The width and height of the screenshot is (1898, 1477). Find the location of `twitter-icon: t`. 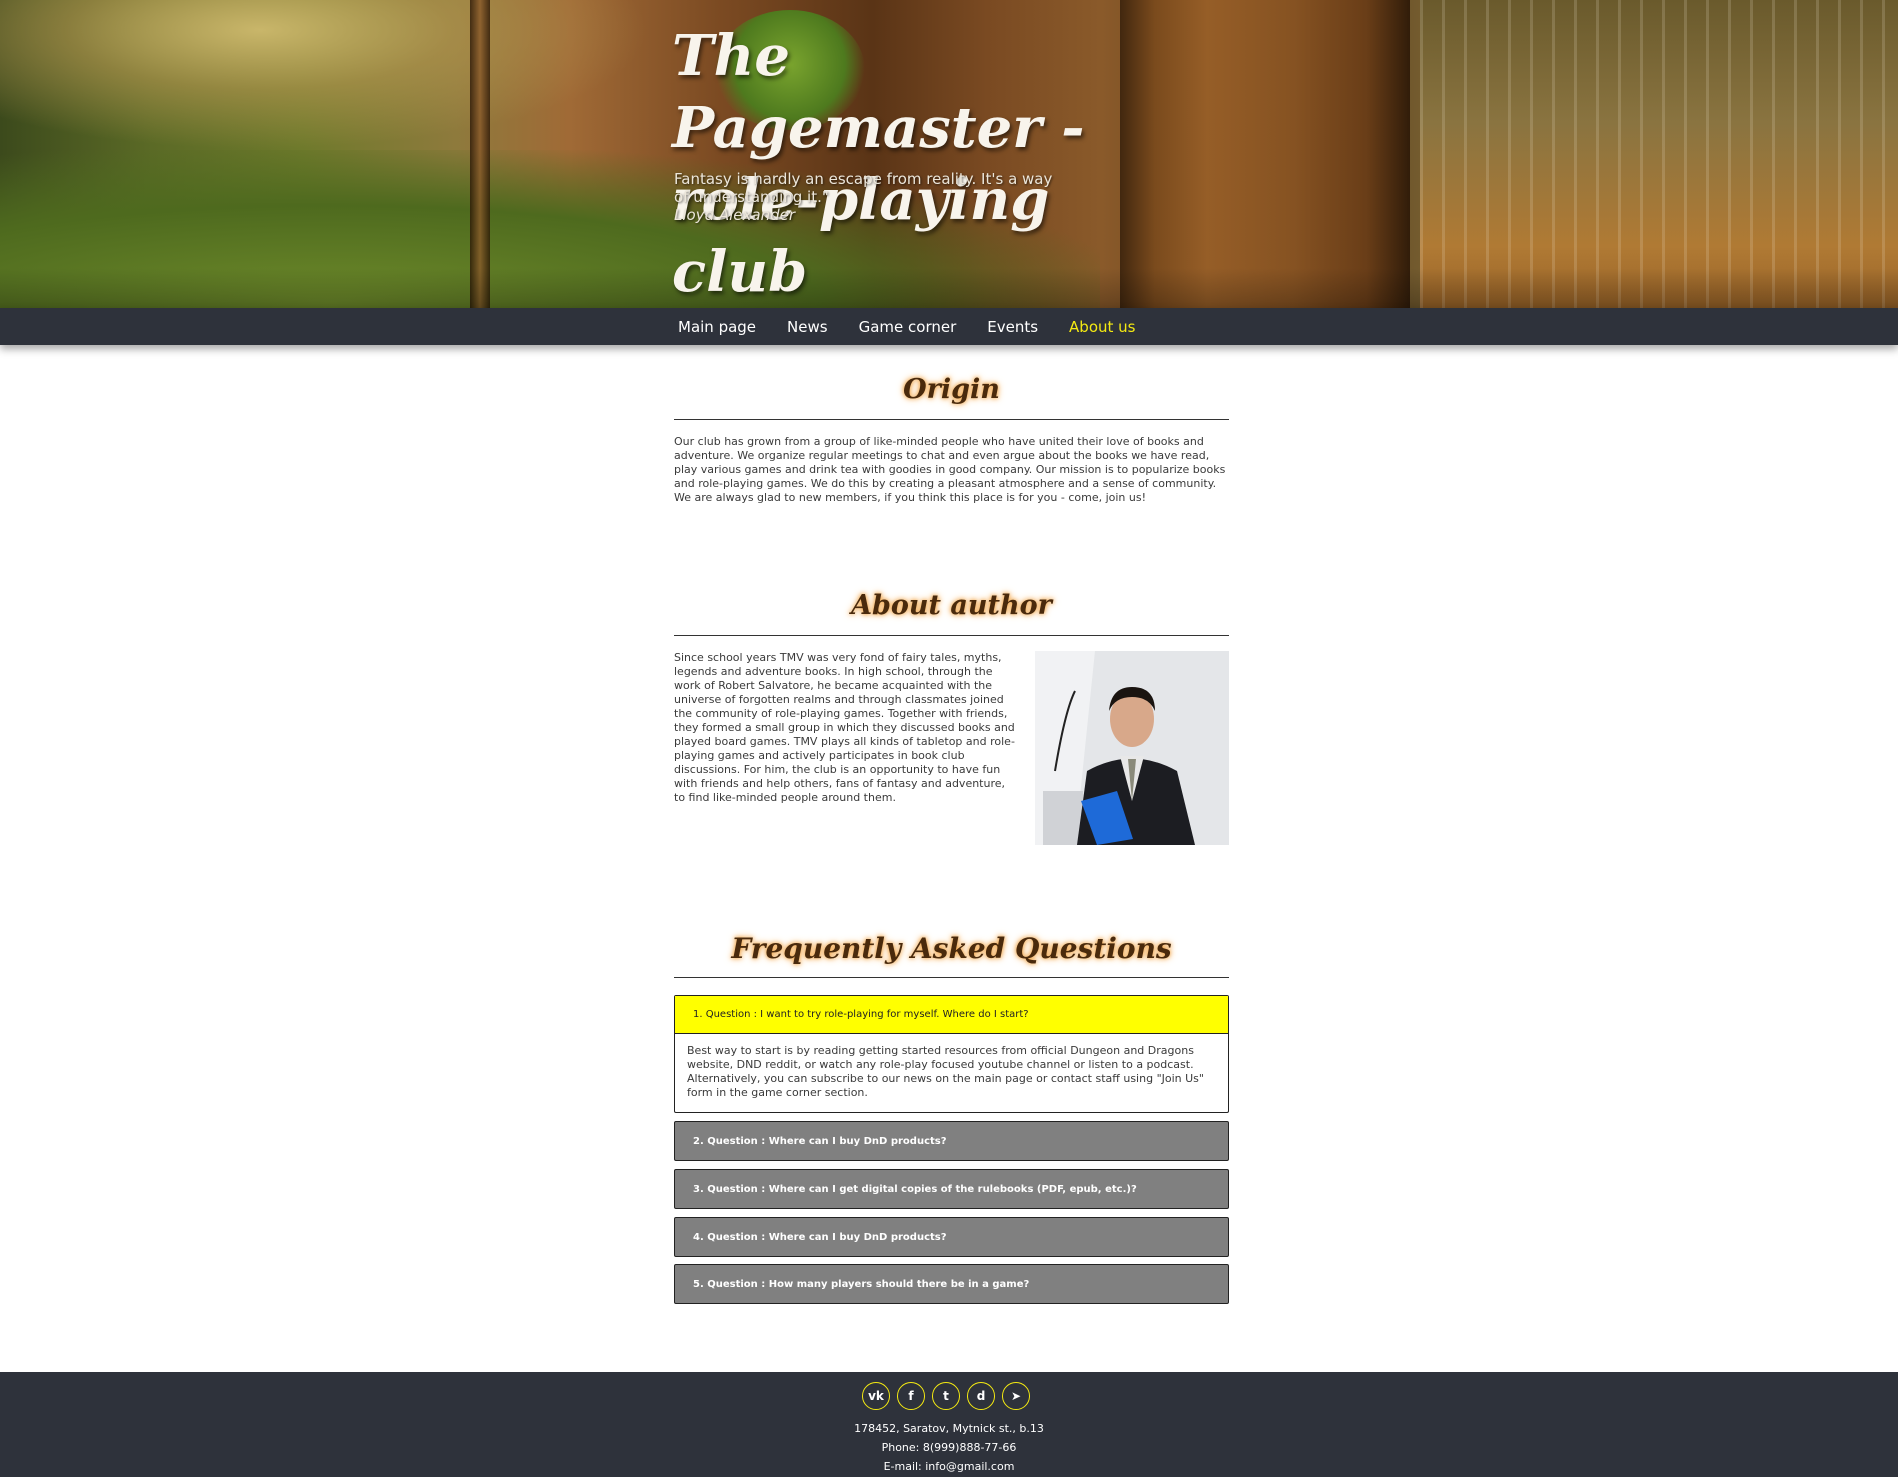

twitter-icon: t is located at coordinates (946, 1396).